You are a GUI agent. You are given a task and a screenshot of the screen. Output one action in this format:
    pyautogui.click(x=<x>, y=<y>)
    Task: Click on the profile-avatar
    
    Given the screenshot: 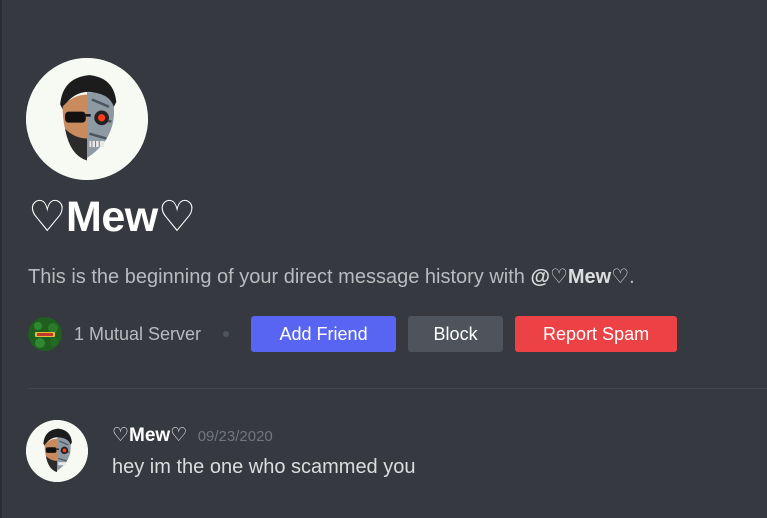 What is the action you would take?
    pyautogui.click(x=87, y=119)
    